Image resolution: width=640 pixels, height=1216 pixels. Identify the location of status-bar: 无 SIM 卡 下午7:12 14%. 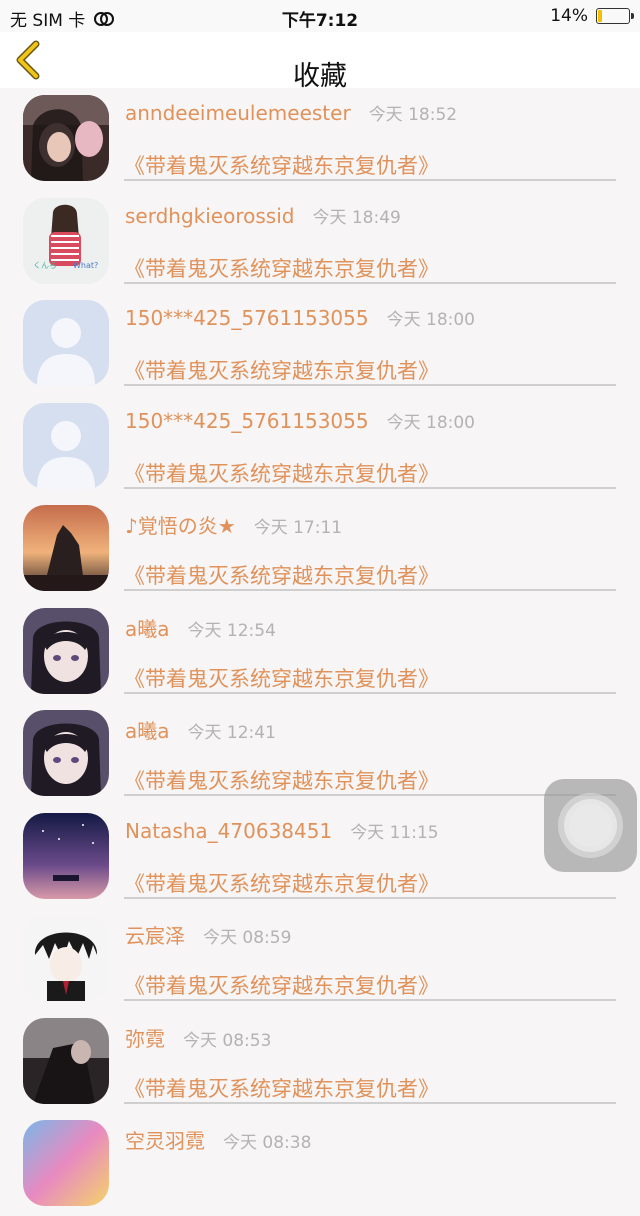
(320, 16).